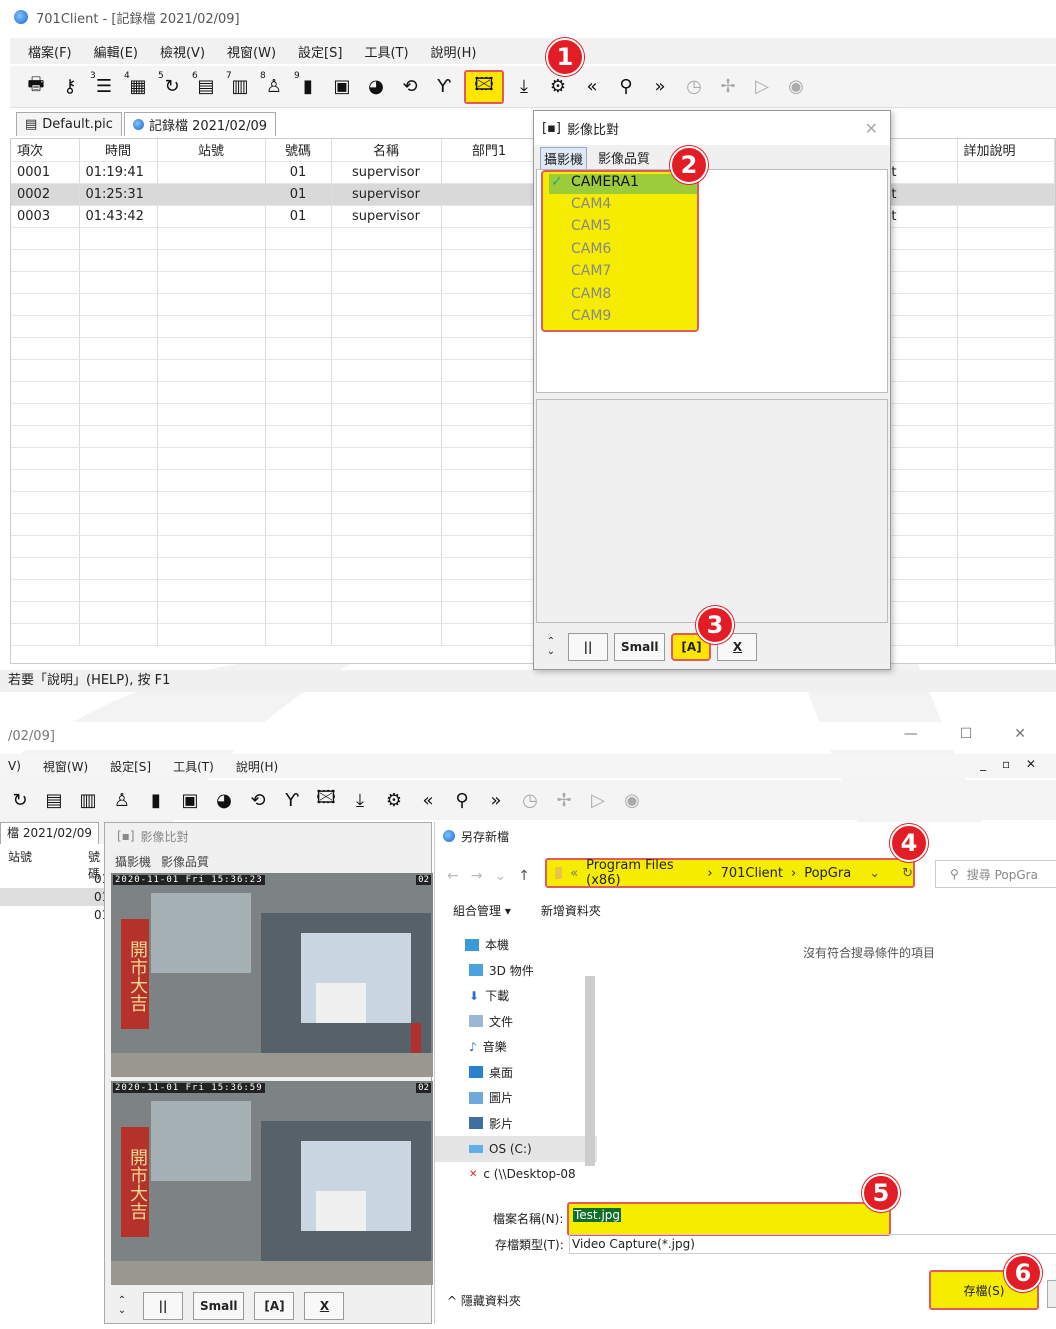 The image size is (1056, 1329). I want to click on camera-item: CAM8, so click(591, 294).